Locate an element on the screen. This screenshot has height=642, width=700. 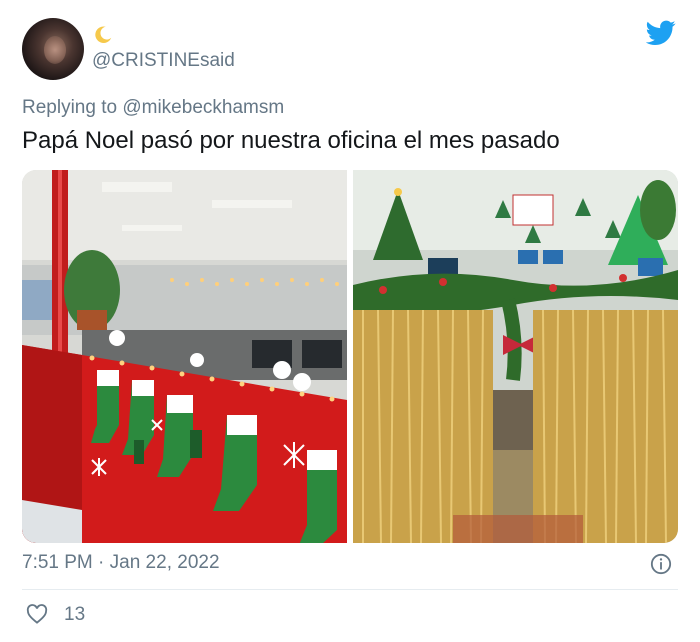
heart-icon is located at coordinates (37, 614).